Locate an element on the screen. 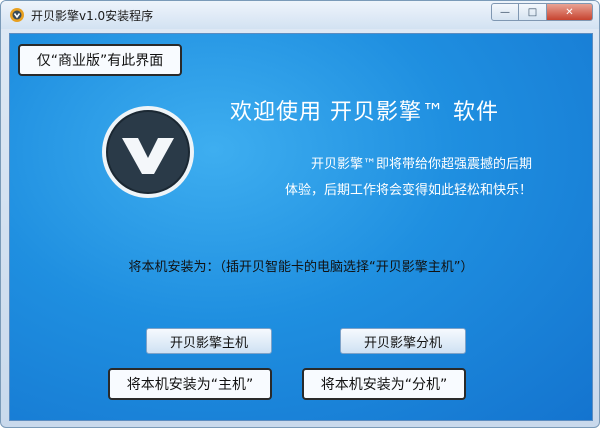  slave-hint-callout: 将本机安装为“分机” is located at coordinates (384, 384).